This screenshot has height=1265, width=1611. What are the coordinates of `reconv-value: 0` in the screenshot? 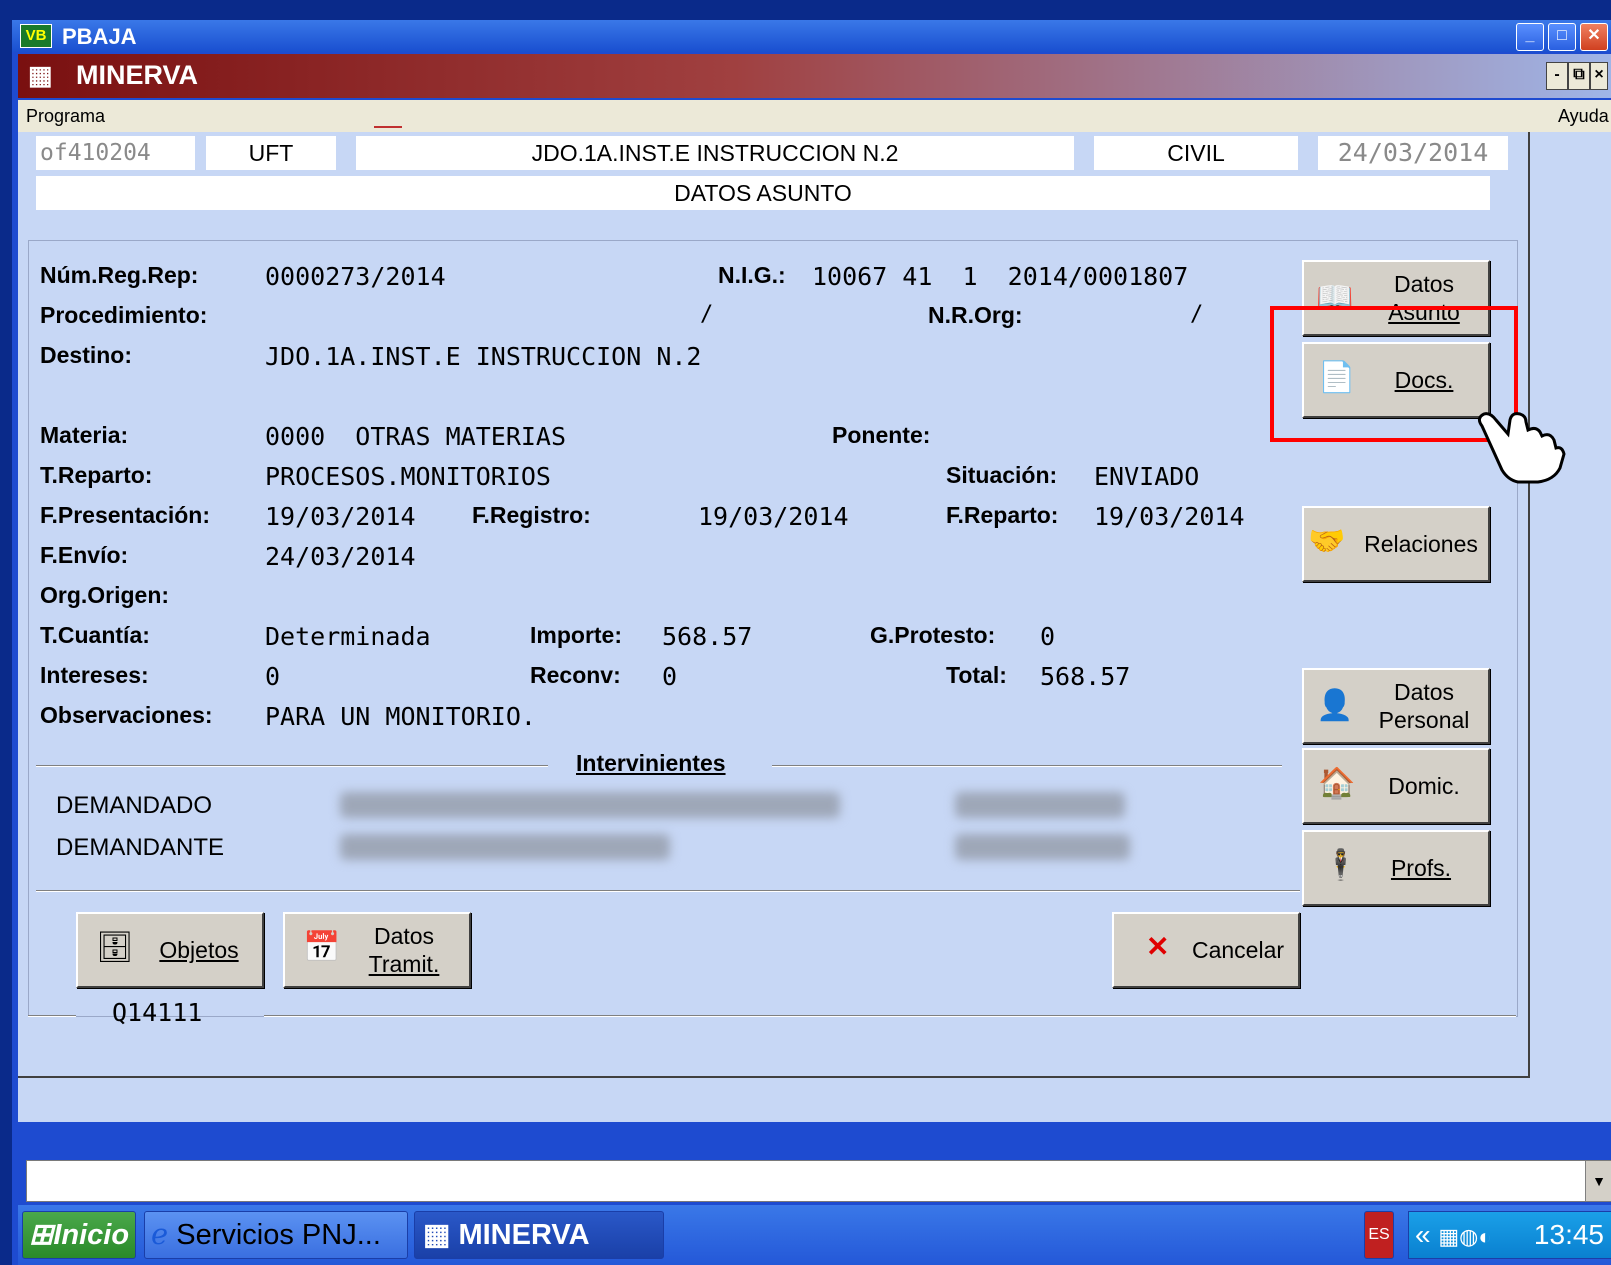 It's located at (670, 676).